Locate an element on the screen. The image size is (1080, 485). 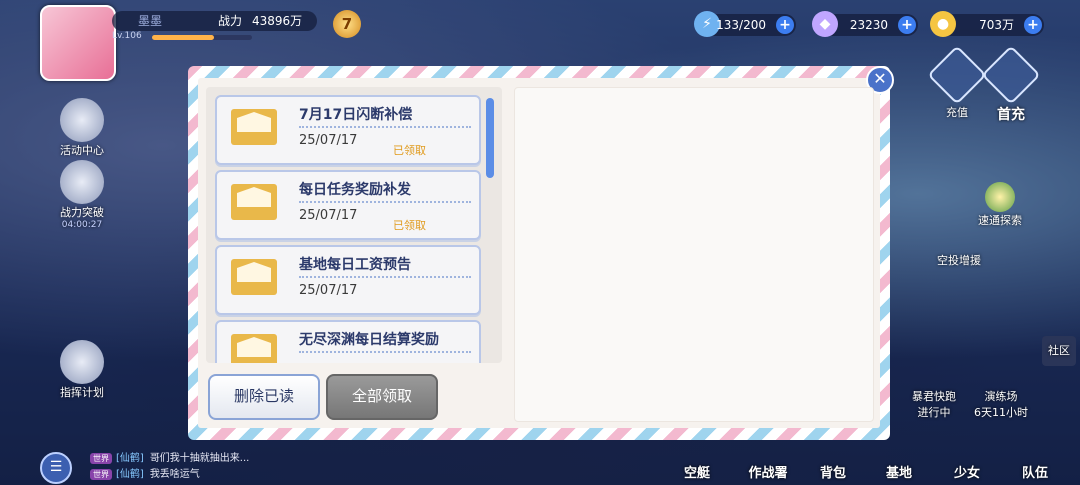
power-breakthrough-label: 战力突破 is located at coordinates (82, 212).